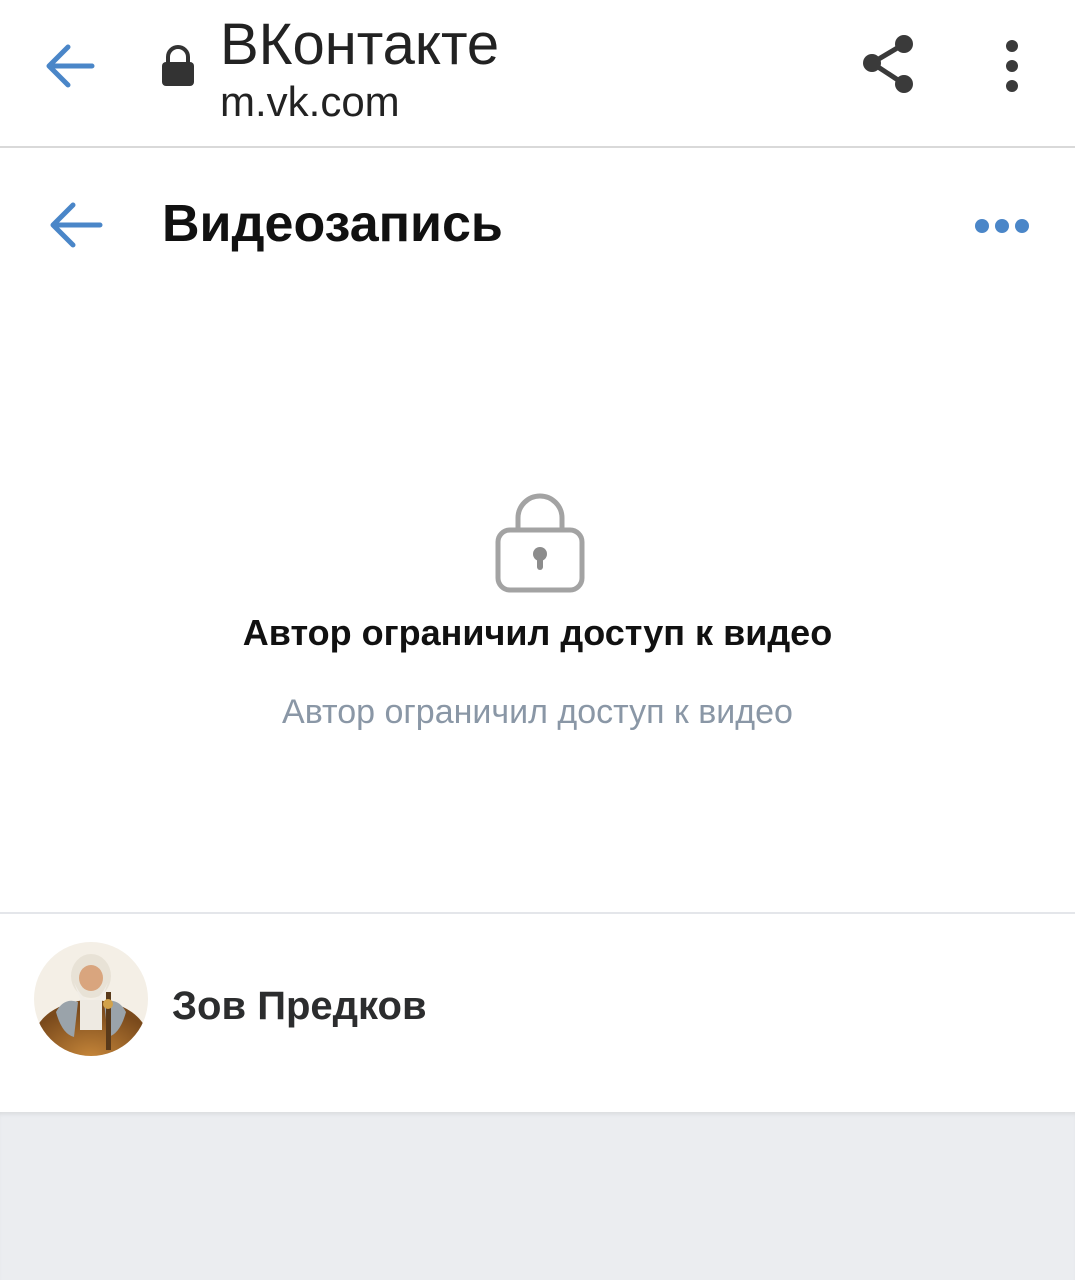 This screenshot has width=1075, height=1280. I want to click on more-horizontal-icon, so click(1002, 226).